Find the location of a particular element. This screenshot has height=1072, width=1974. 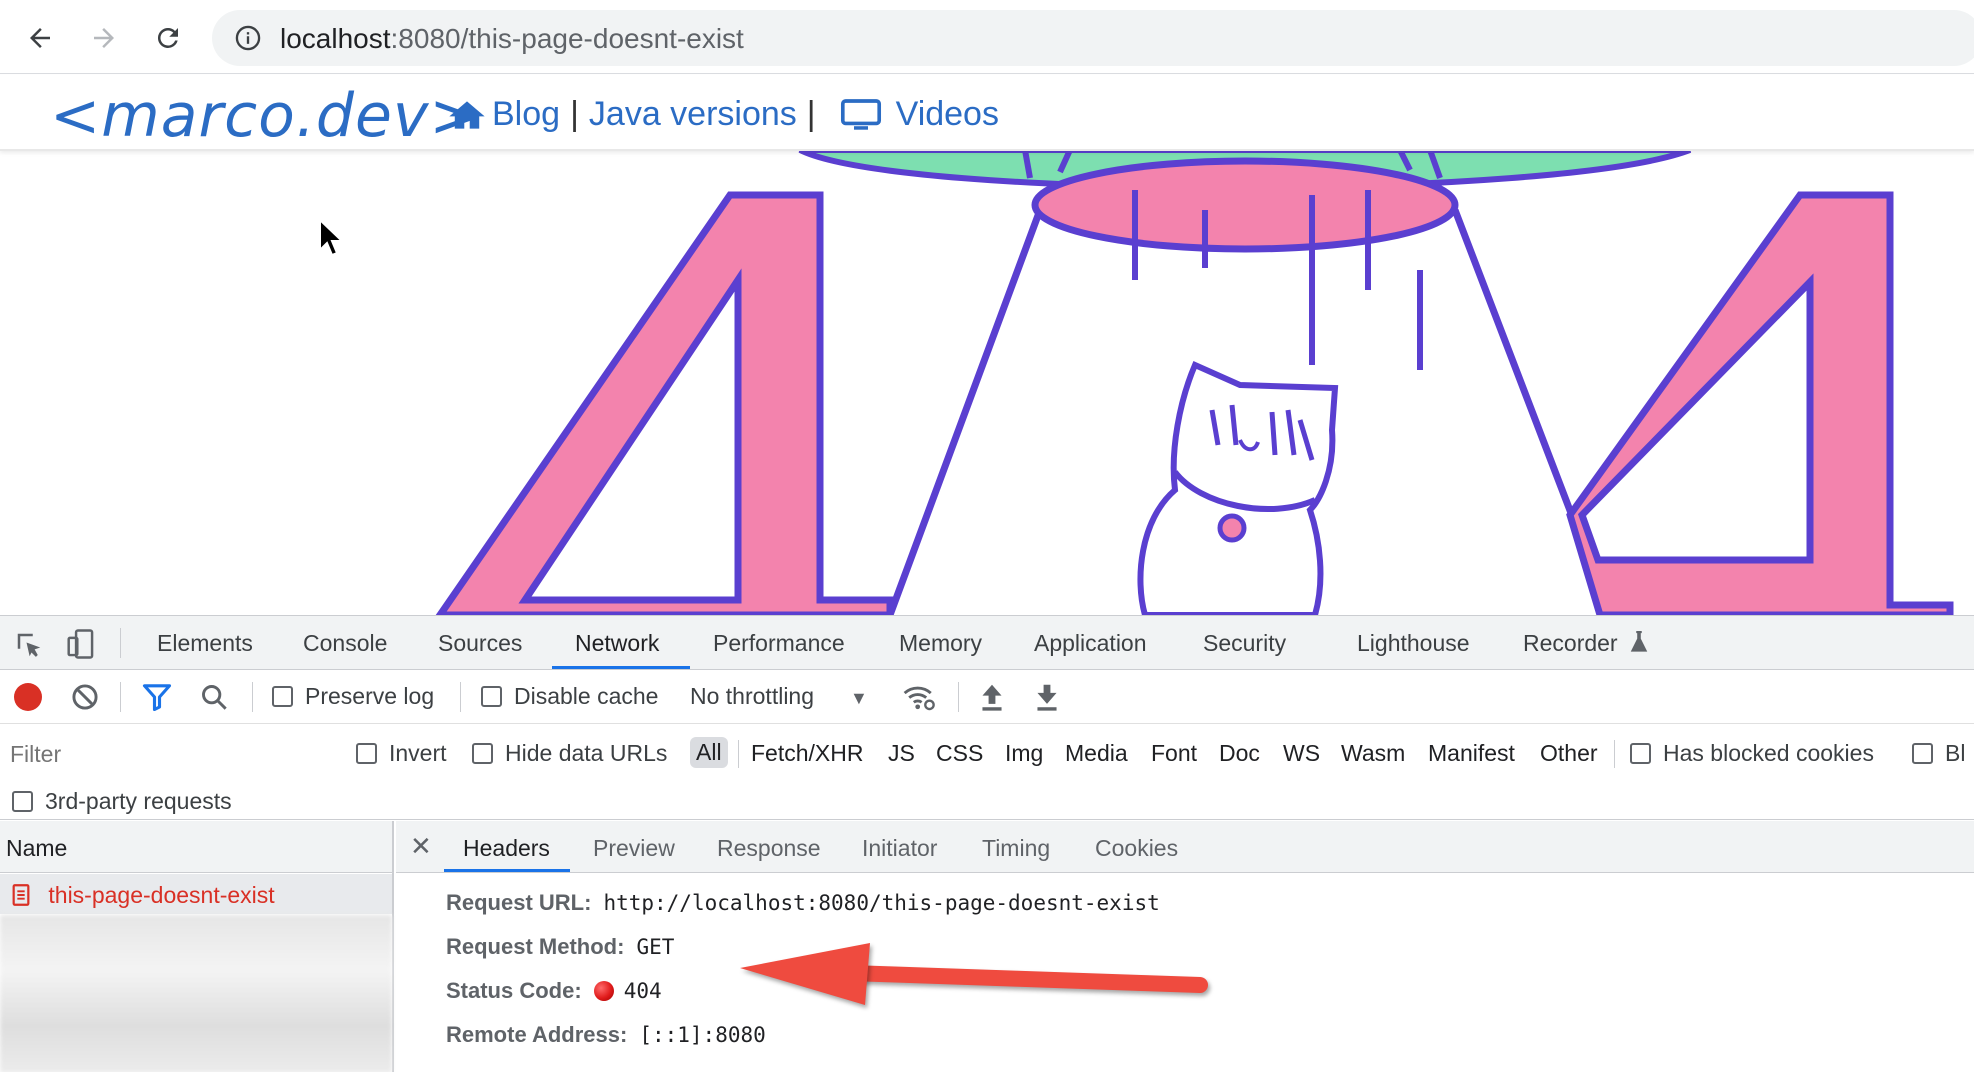

nav-java-versions-link: Java versions is located at coordinates (693, 114).